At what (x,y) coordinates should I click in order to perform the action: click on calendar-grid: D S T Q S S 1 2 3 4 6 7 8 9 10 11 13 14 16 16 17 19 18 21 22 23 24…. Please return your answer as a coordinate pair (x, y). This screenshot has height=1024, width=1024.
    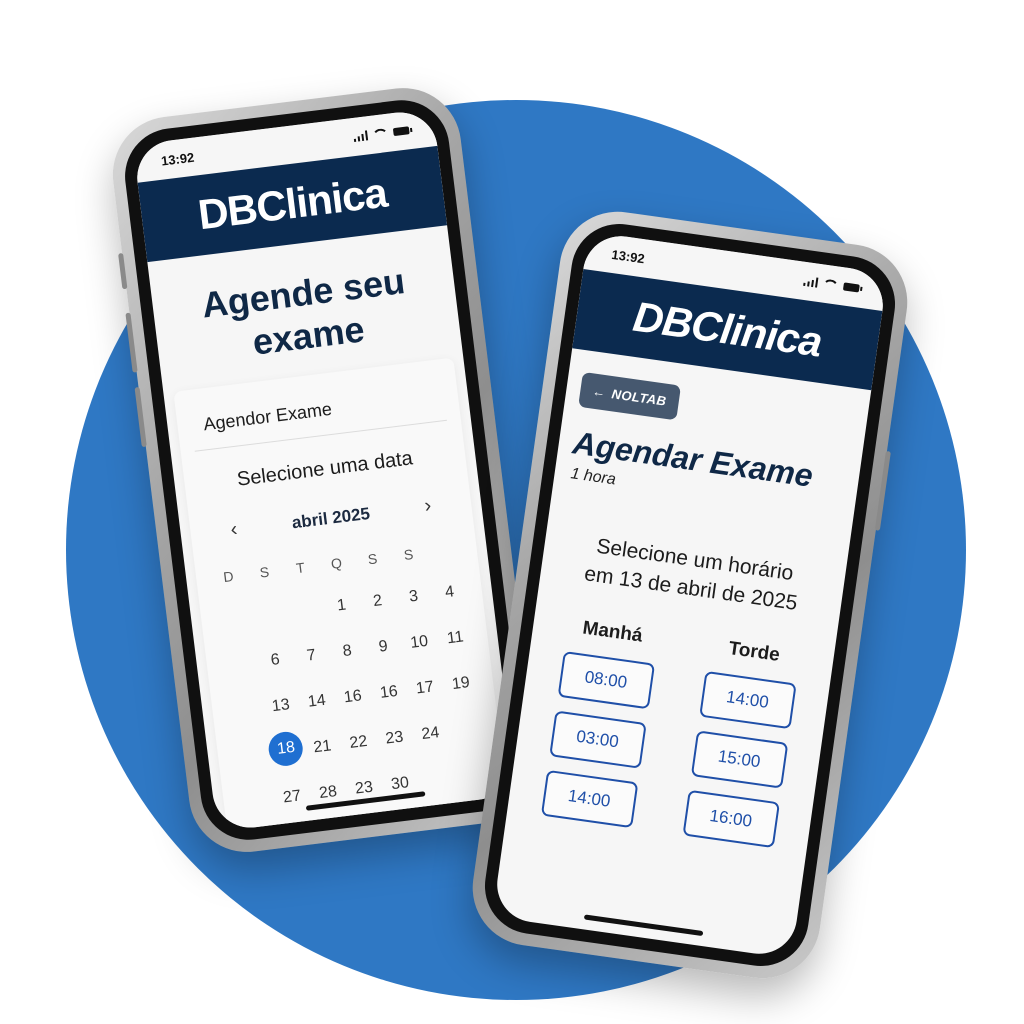
    Looking at the image, I should click on (353, 686).